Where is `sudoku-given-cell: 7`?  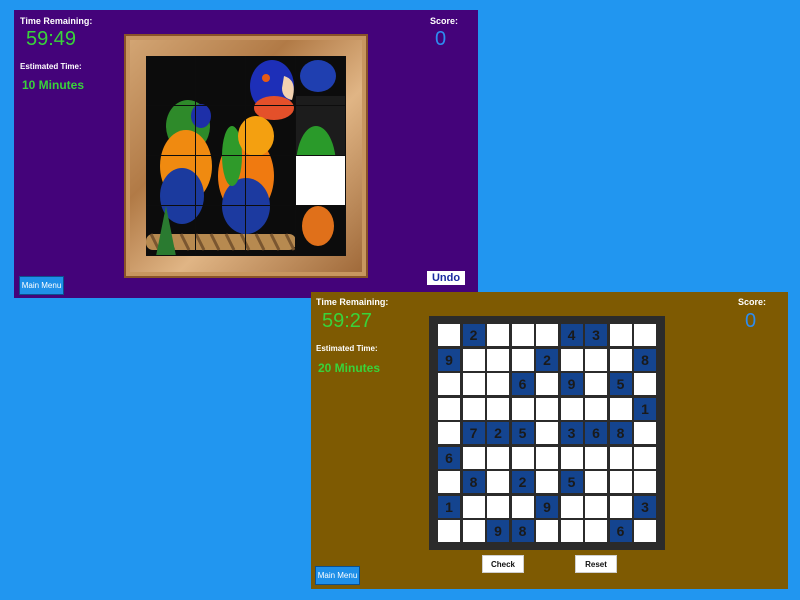
sudoku-given-cell: 7 is located at coordinates (473, 433).